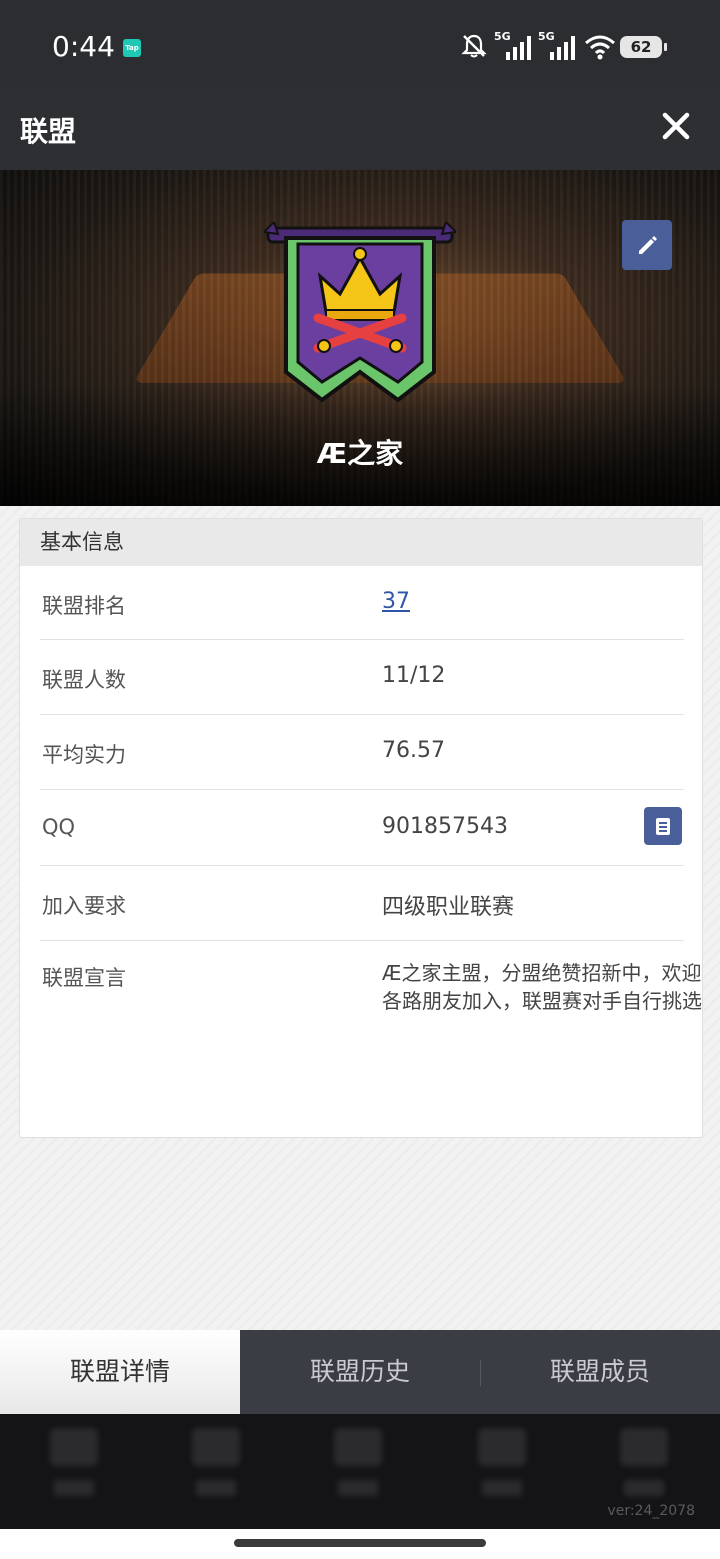 The width and height of the screenshot is (720, 1559). Describe the element at coordinates (542, 987) in the screenshot. I see `league-motto: Æ之家主盟，分盟绝赞招新中，欢迎各路朋友加入，联盟赛对手自行挑选` at that location.